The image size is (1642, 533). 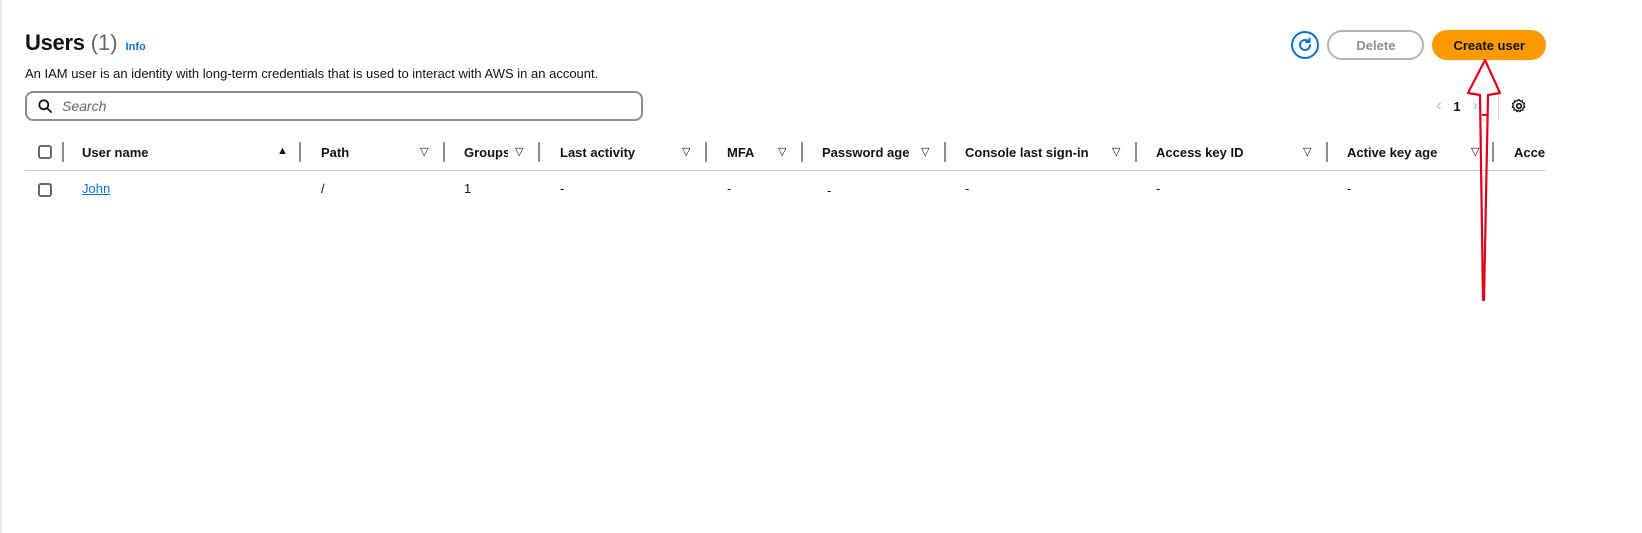 I want to click on column-header-user-name: User name, so click(x=172, y=152).